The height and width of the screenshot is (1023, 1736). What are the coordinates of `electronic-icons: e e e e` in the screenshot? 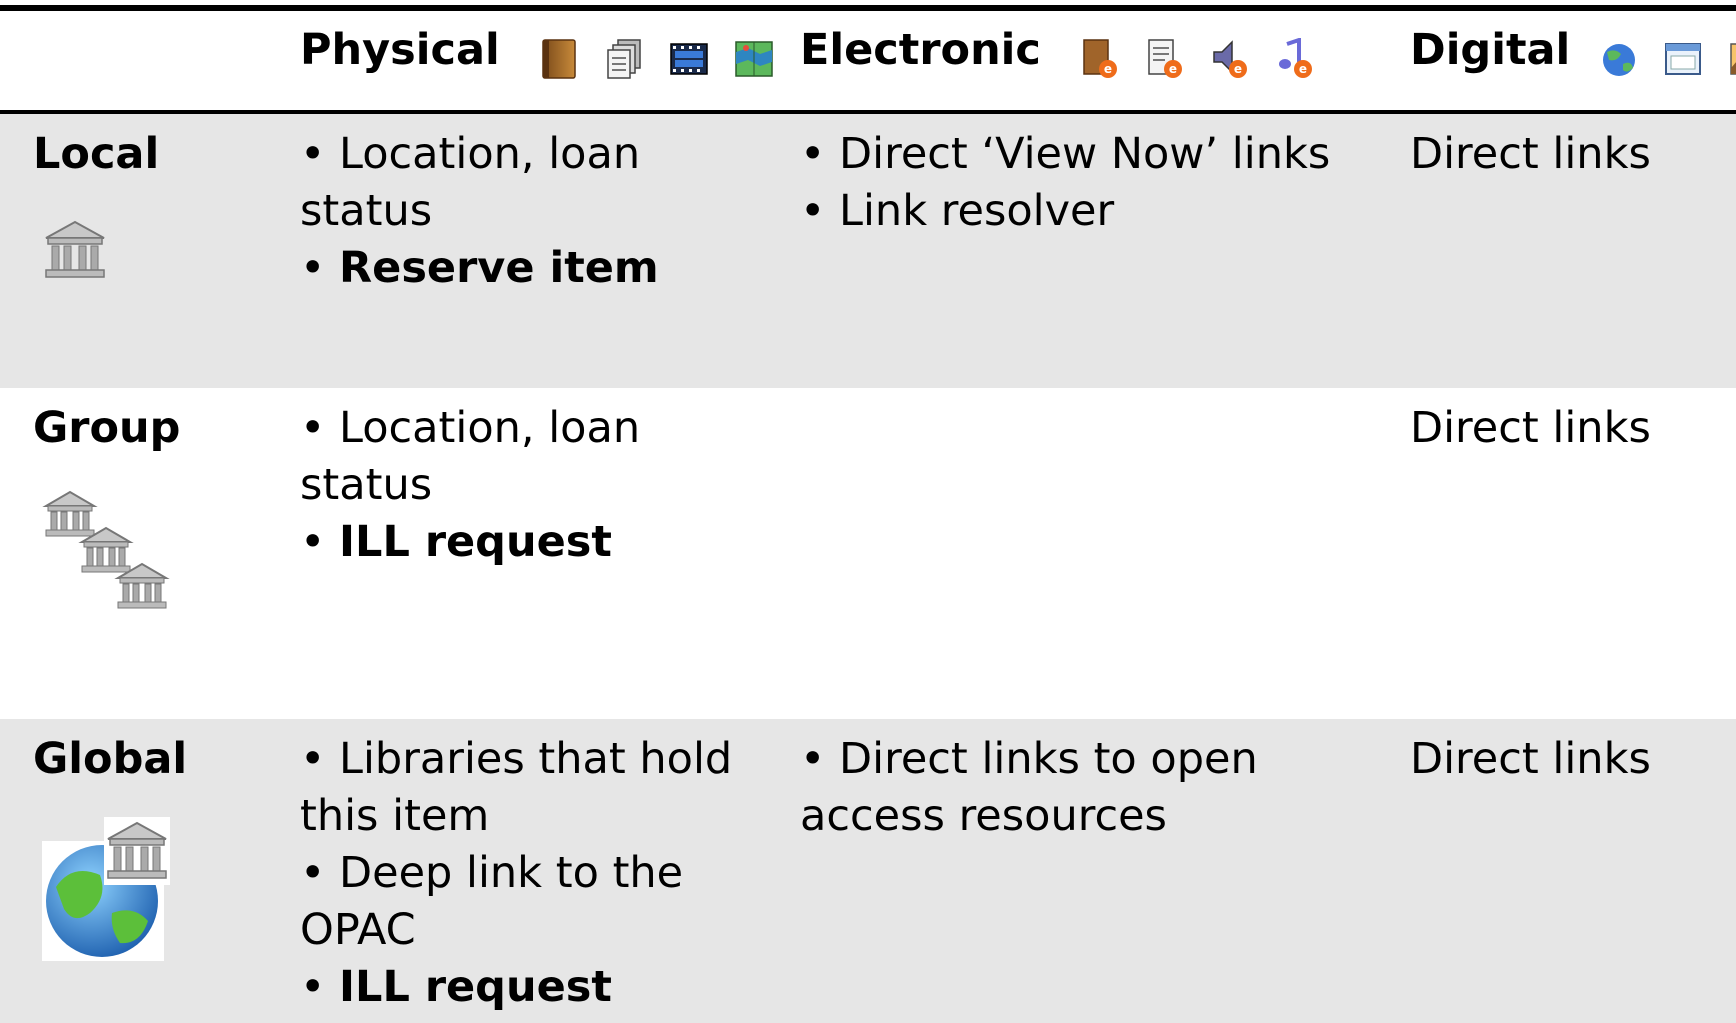 It's located at (1202, 57).